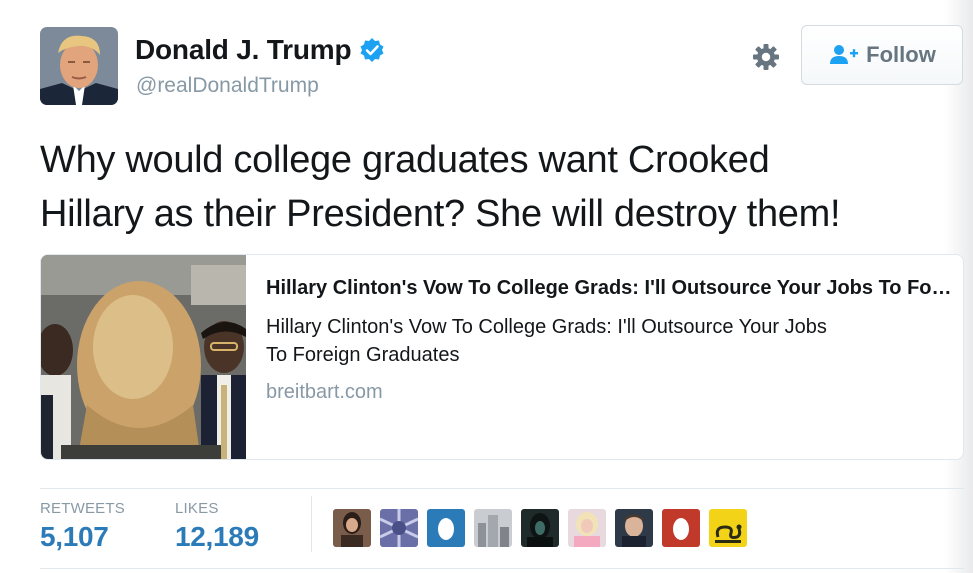  What do you see at coordinates (901, 54) in the screenshot?
I see `follow-label: Follow` at bounding box center [901, 54].